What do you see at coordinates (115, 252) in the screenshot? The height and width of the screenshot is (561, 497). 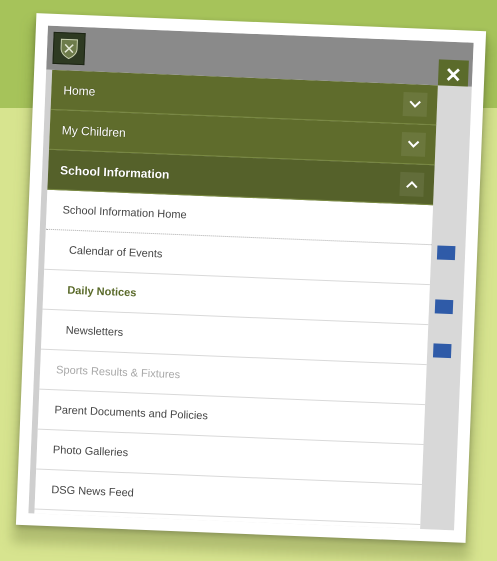 I see `submenu-item-label: Calendar of Events` at bounding box center [115, 252].